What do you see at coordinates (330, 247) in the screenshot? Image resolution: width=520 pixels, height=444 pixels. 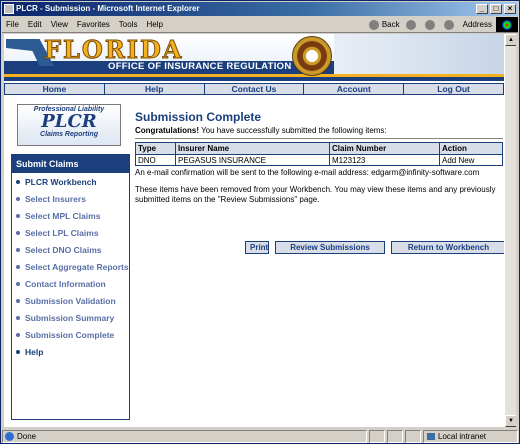 I see `review-submissions-button: Review Submissions` at bounding box center [330, 247].